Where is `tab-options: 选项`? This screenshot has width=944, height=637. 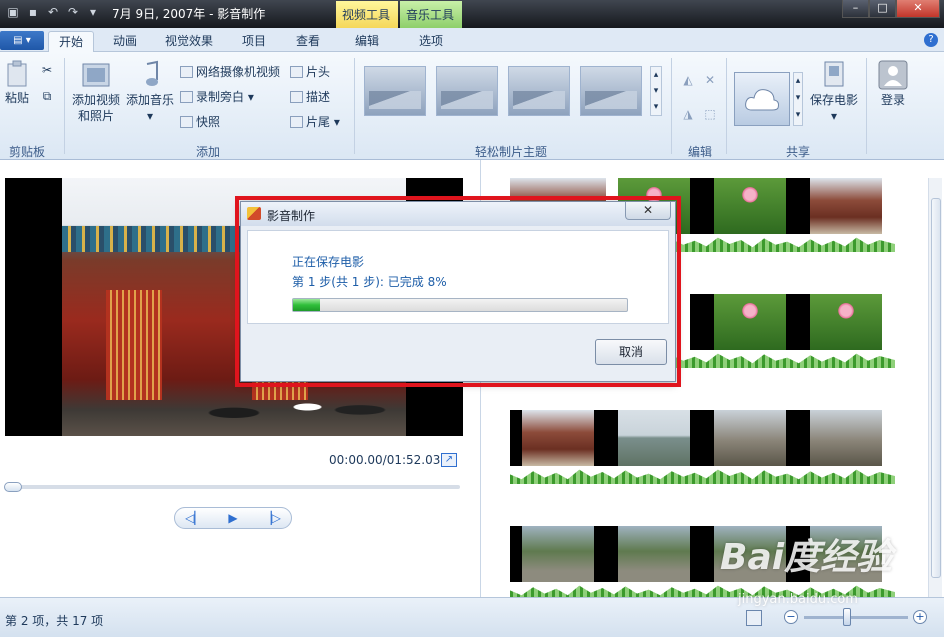
tab-options: 选项 is located at coordinates (431, 41).